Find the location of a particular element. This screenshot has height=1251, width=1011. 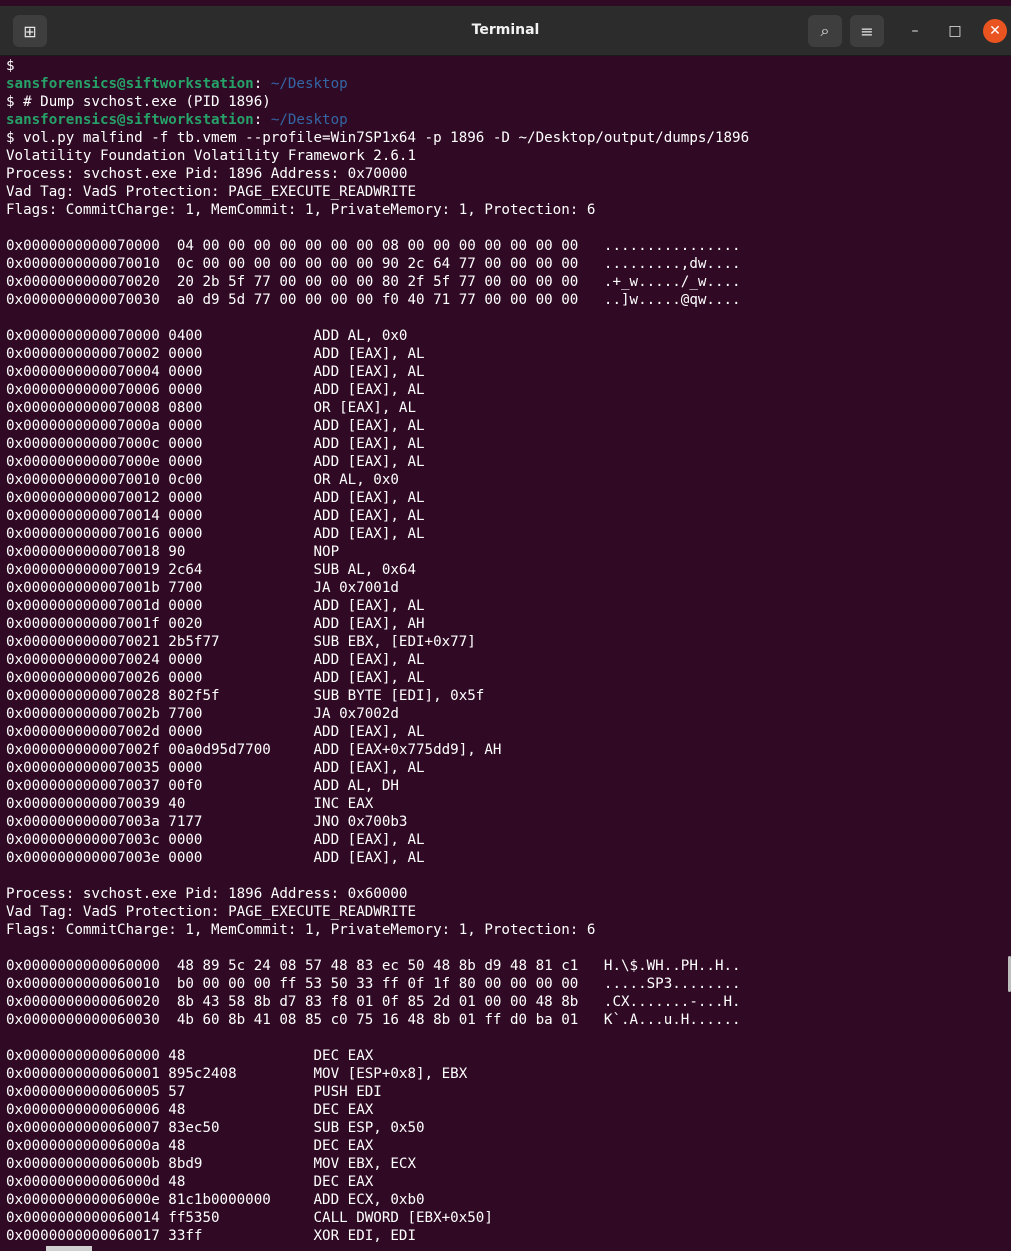

output-line: 0x0000000000070002 0000 ADD [EAX], AL is located at coordinates (508, 354).